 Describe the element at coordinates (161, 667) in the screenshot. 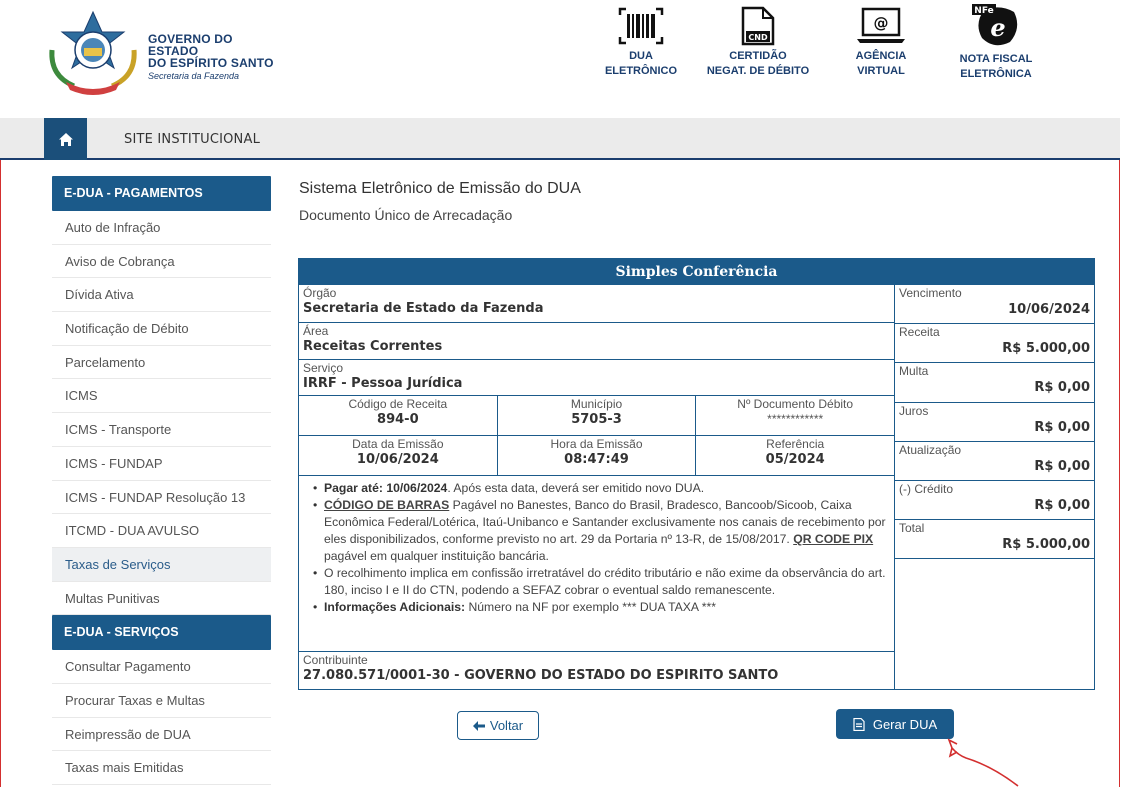

I see `sidebar-item-consultar-pagamento: Consultar Pagamento` at that location.